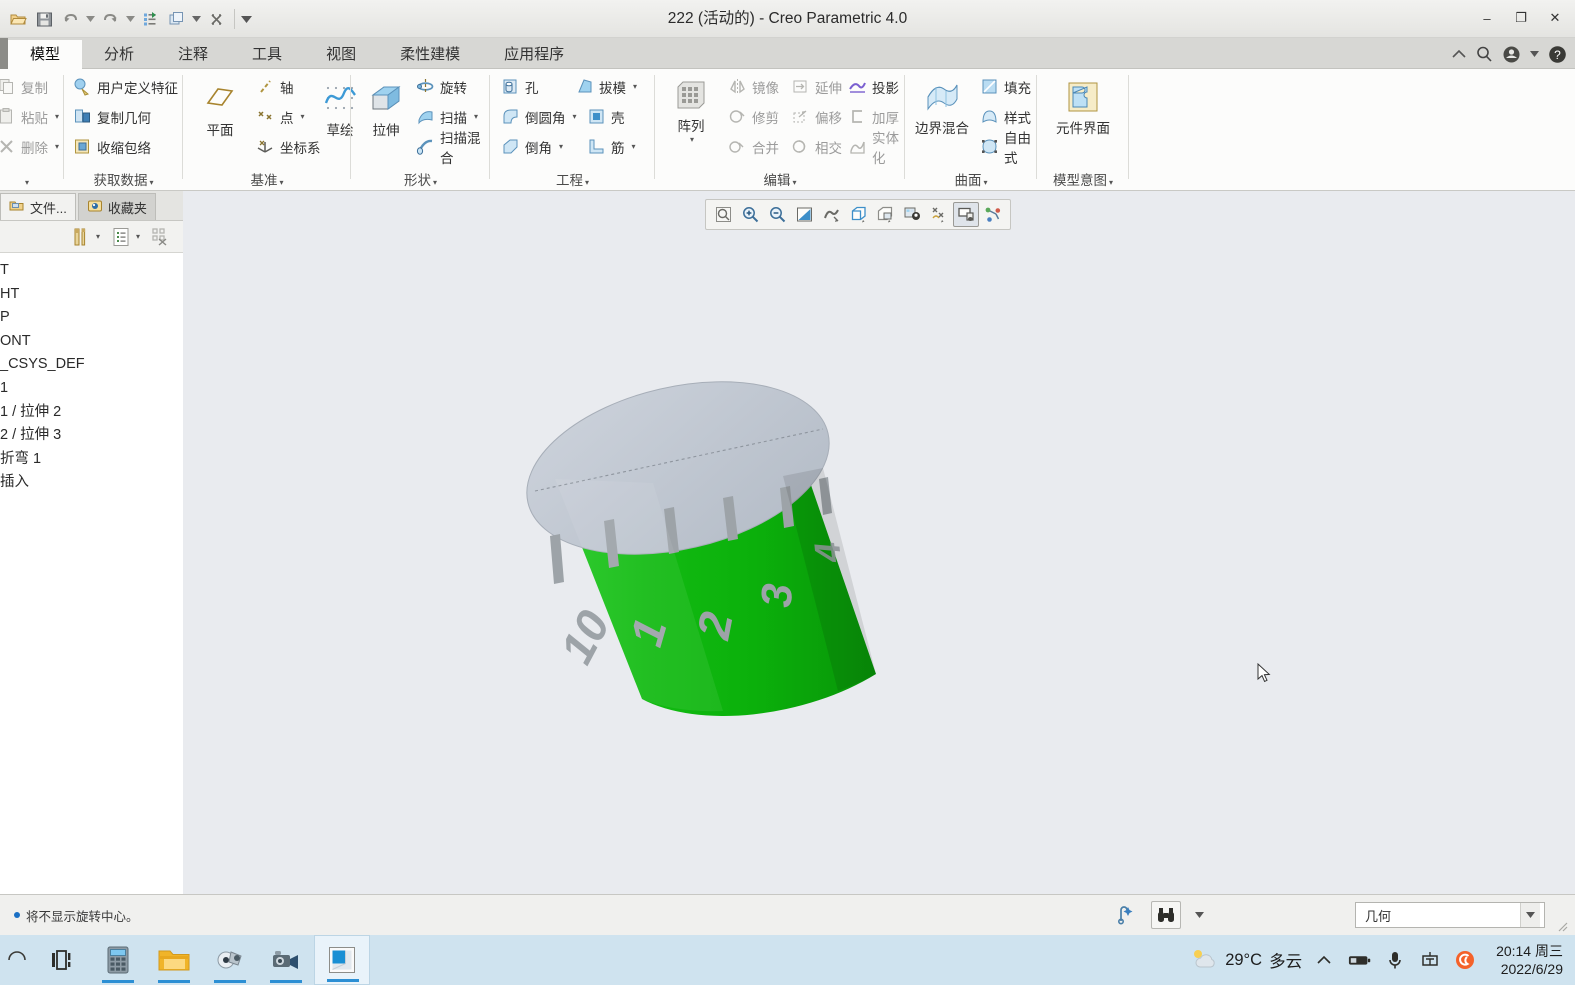 This screenshot has width=1575, height=985. I want to click on search-dropdown-arrow, so click(1199, 915).